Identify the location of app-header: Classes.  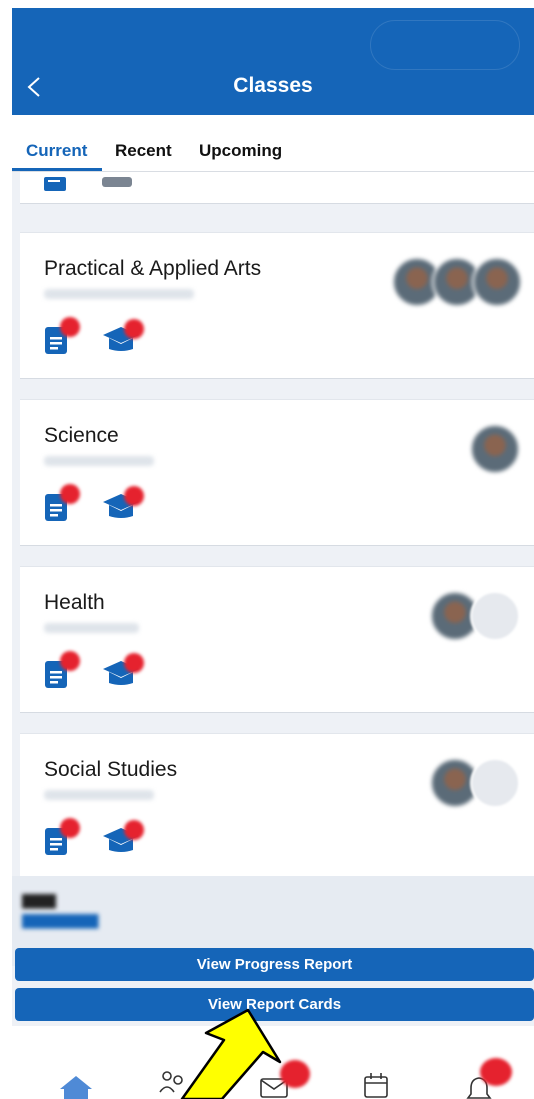
(273, 61).